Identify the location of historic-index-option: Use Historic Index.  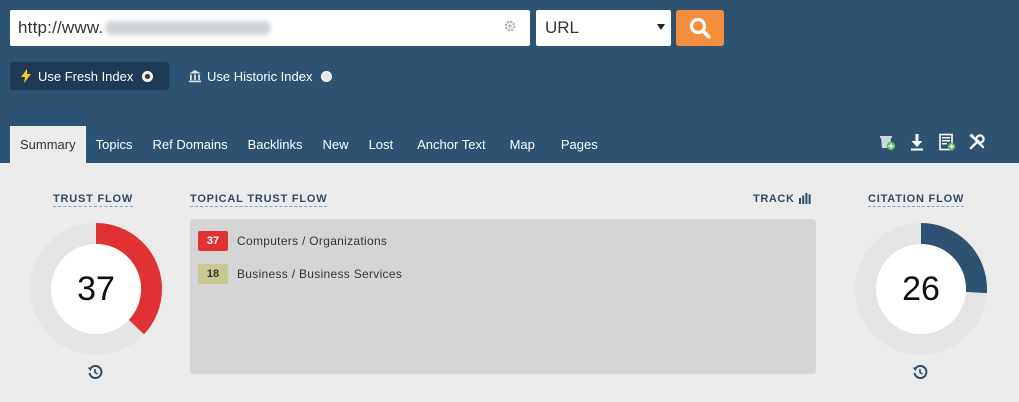
(273, 76).